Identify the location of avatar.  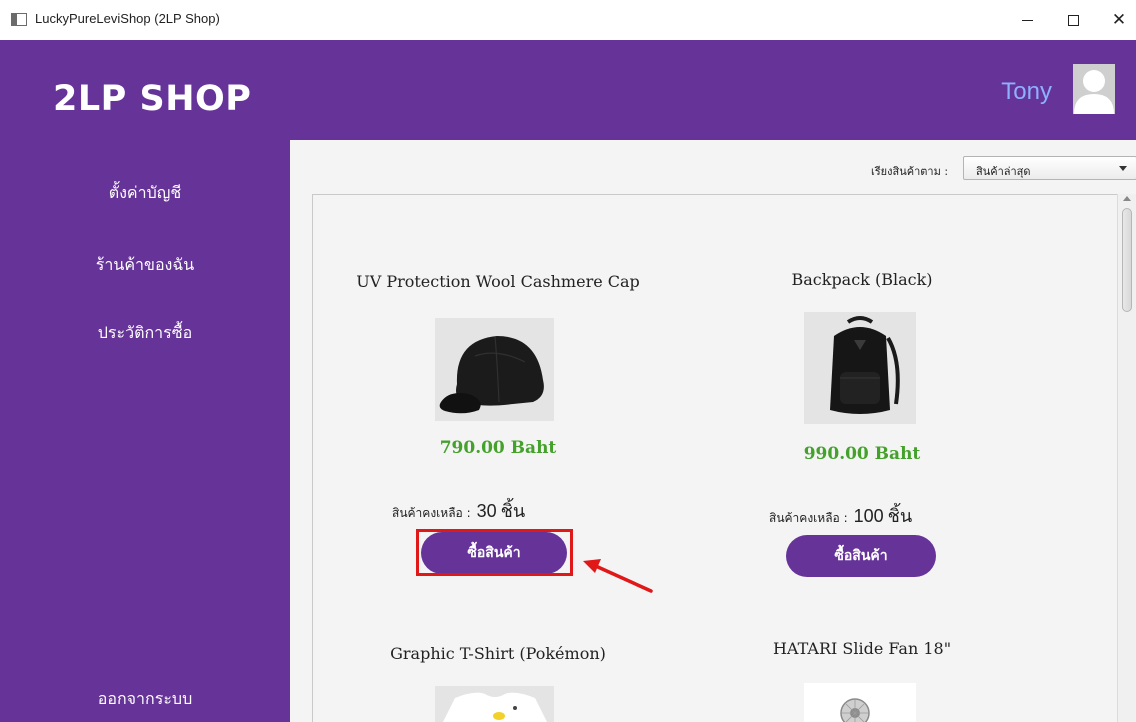
(1094, 89).